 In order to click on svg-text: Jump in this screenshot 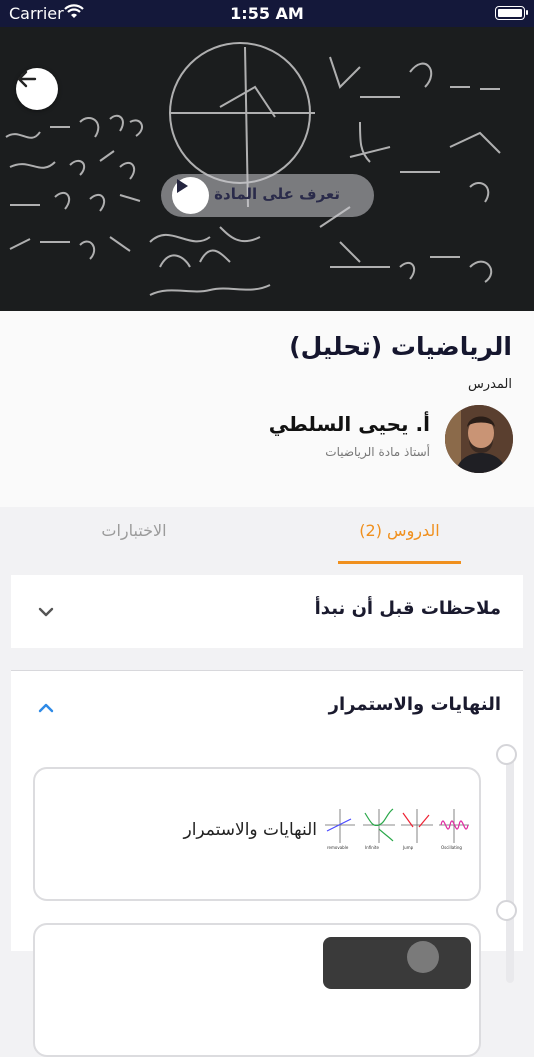, I will do `click(408, 847)`.